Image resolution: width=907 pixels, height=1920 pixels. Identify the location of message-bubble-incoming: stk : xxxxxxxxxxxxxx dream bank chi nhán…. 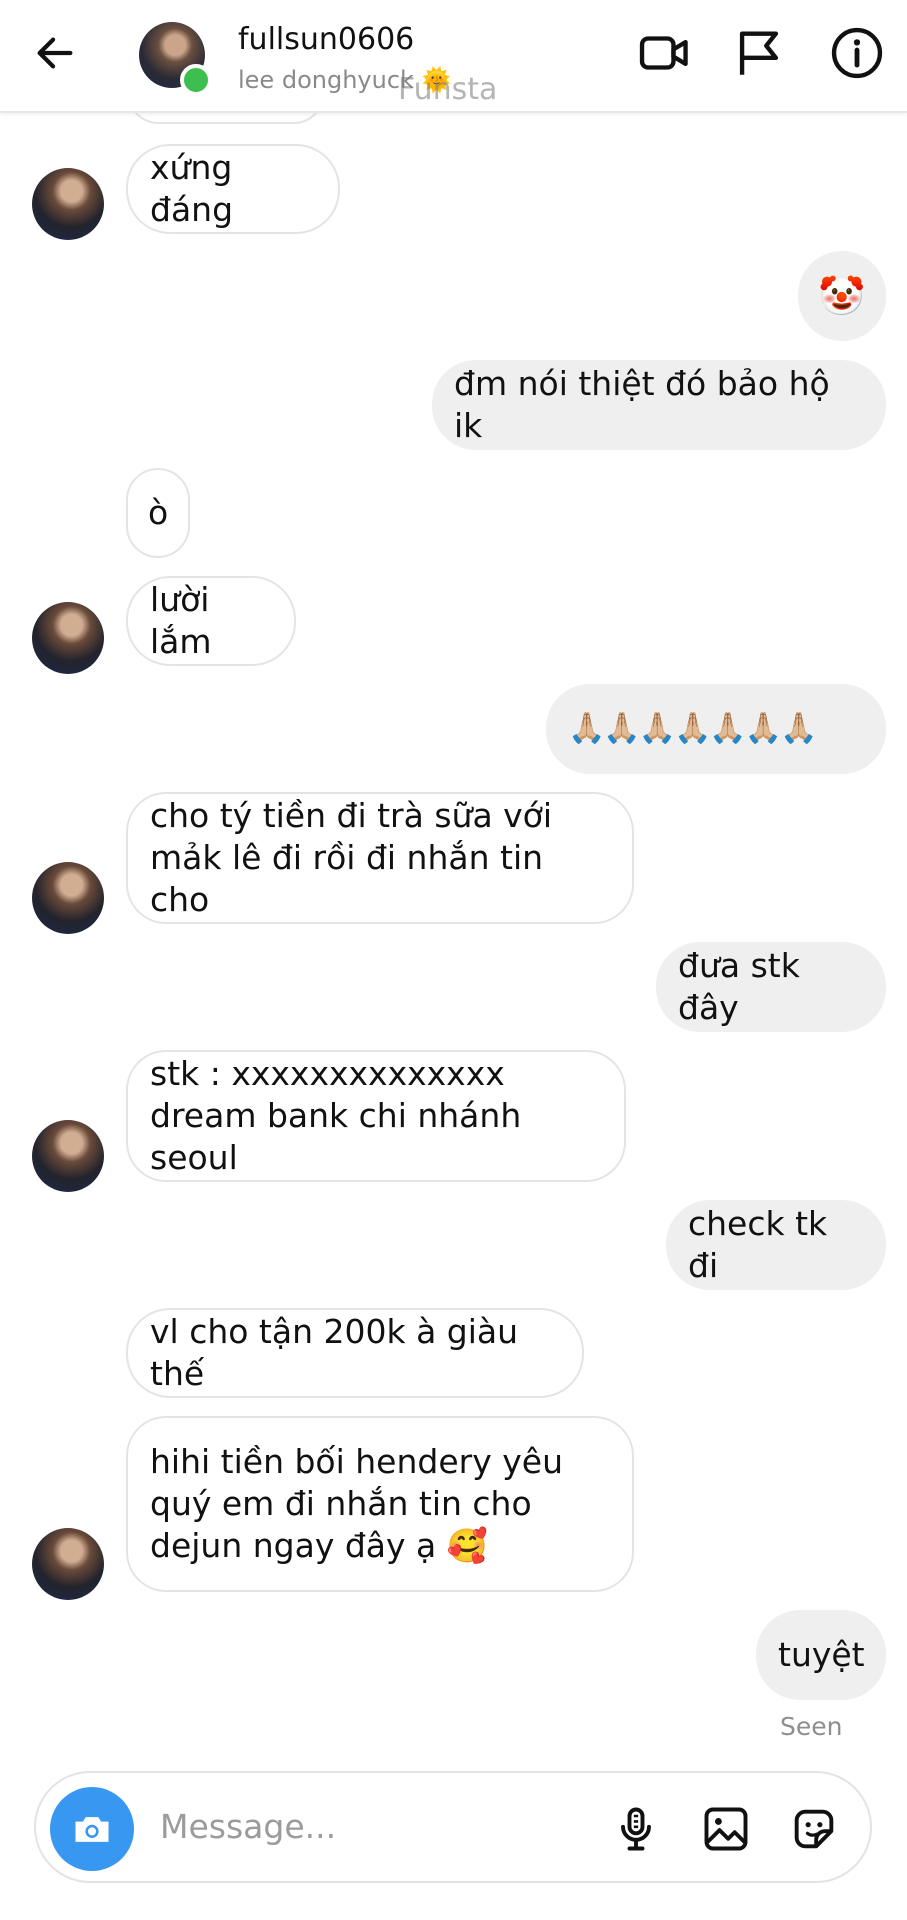
(376, 1116).